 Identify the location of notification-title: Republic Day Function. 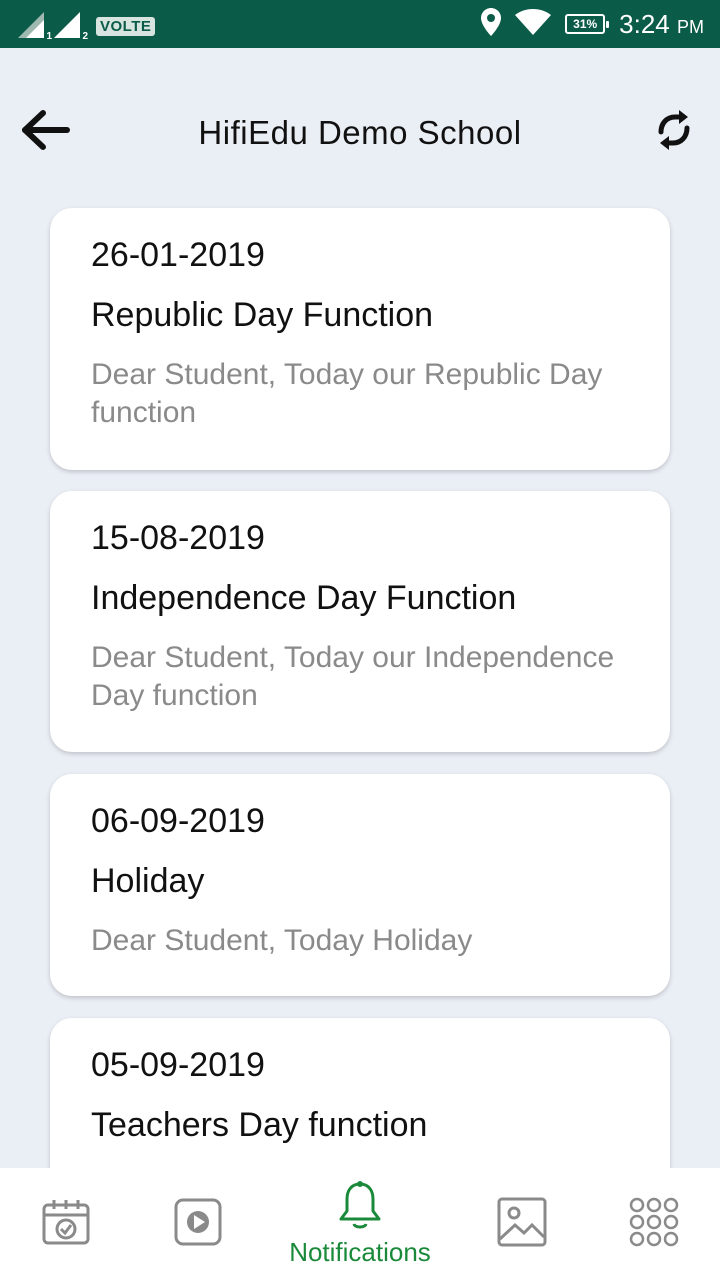
(262, 315).